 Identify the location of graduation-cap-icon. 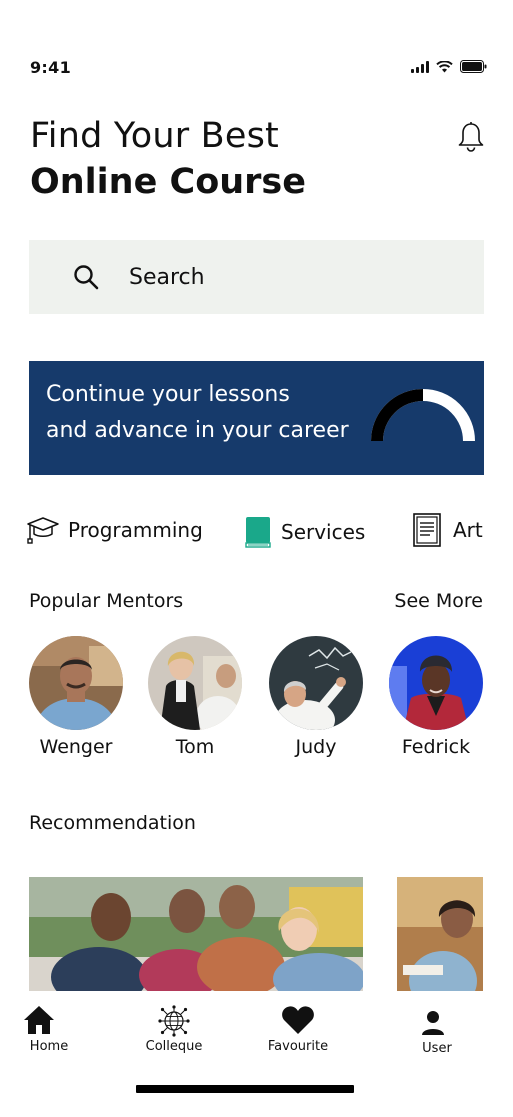
(43, 530).